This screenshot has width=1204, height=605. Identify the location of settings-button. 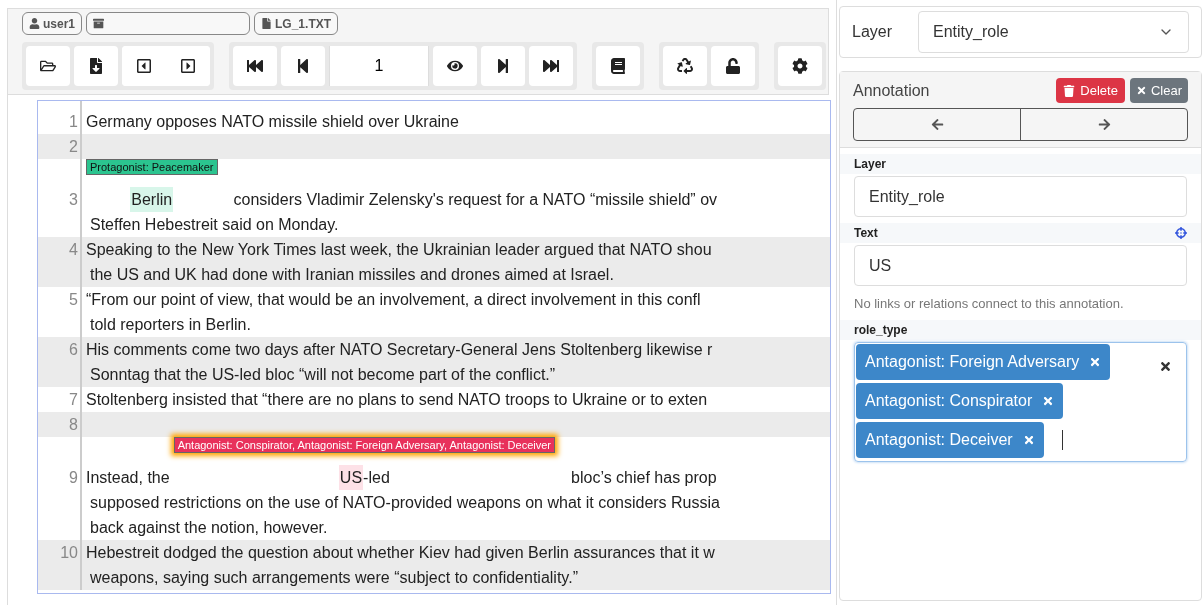
(800, 66).